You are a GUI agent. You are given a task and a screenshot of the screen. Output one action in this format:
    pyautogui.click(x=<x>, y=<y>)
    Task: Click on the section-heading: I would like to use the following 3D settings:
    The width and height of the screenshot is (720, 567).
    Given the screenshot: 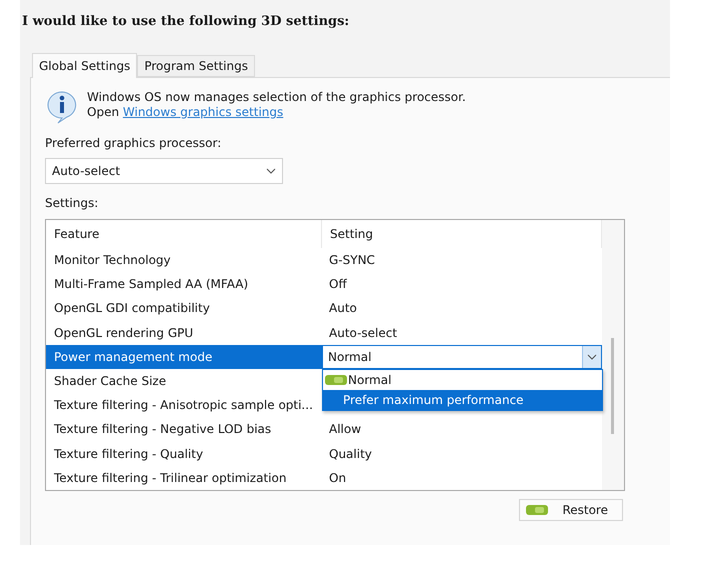 What is the action you would take?
    pyautogui.click(x=186, y=21)
    